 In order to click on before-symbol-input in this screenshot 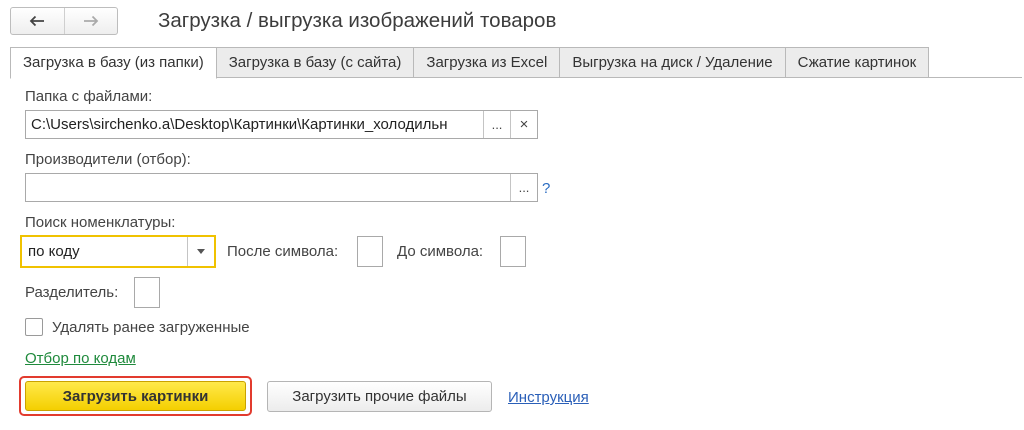, I will do `click(513, 251)`.